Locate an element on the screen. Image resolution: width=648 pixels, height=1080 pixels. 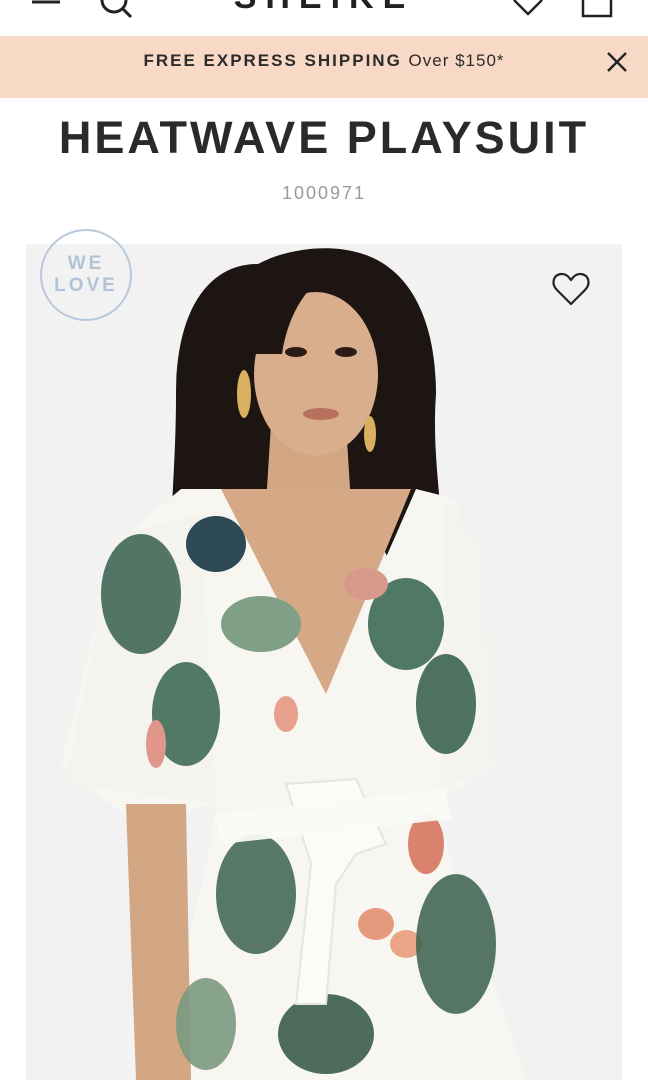
promo-condition: Over $150* is located at coordinates (456, 60).